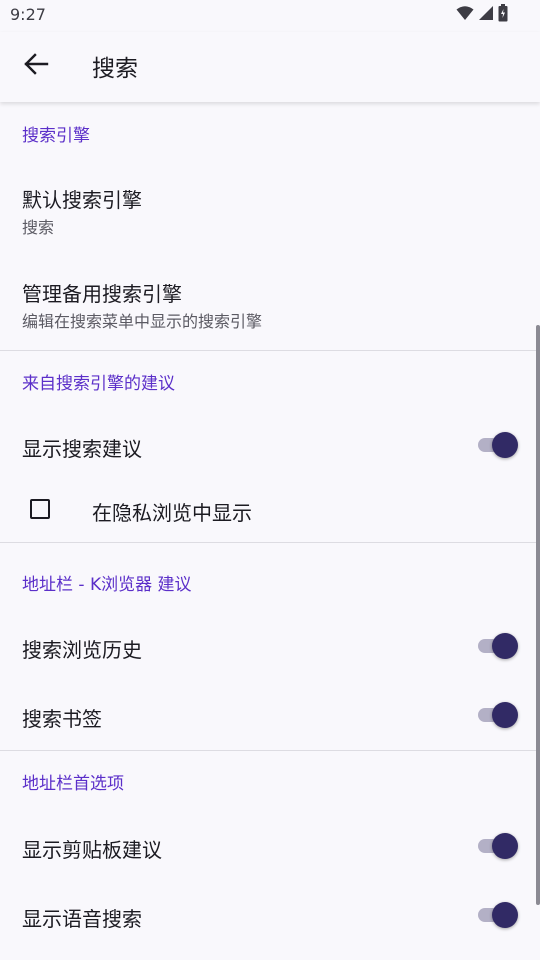  I want to click on pref-title: 搜索浏览历史, so click(82, 650).